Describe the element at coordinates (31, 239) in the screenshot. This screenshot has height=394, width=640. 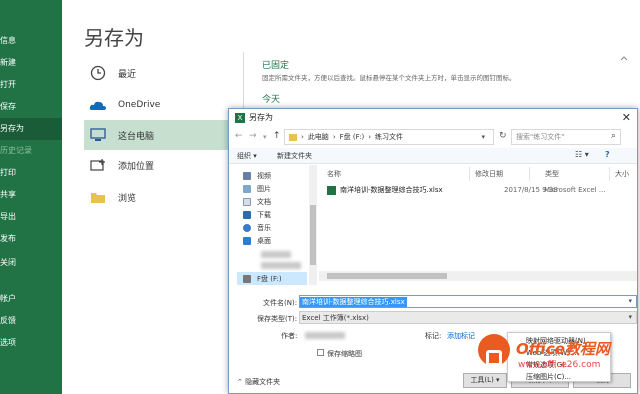
I see `nav-publish: 发布` at that location.